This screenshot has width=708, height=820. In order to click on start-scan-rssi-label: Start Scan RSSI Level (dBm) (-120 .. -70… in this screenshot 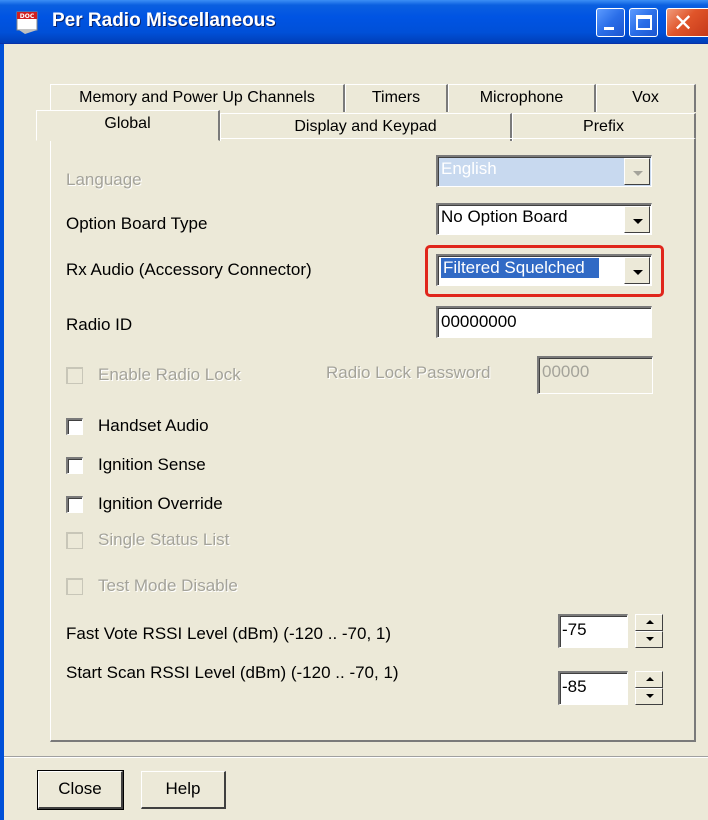, I will do `click(232, 672)`.